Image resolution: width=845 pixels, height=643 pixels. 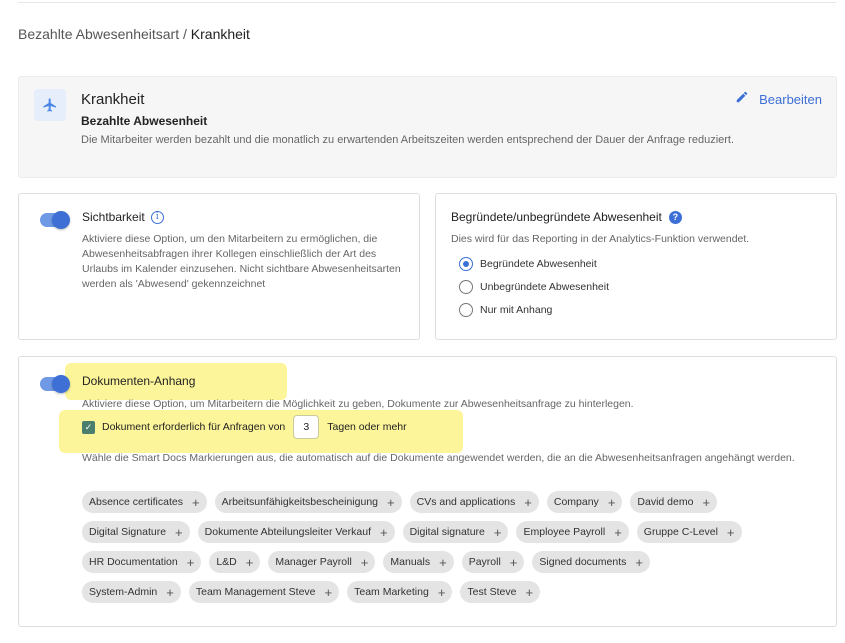 I want to click on tag-label: Test Steve, so click(x=492, y=592).